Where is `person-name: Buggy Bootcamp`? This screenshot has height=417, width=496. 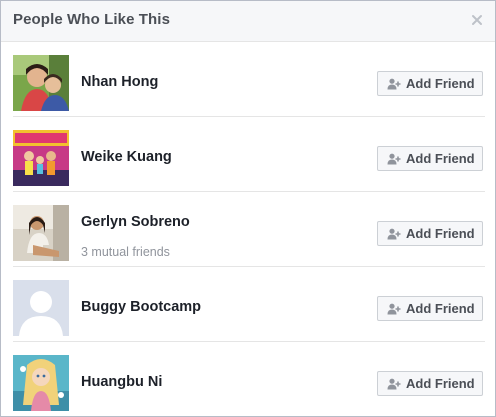 person-name: Buggy Bootcamp is located at coordinates (141, 307).